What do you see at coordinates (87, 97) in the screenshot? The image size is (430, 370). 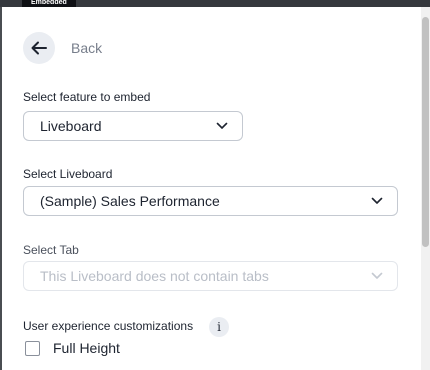 I see `feature-select-label: Select feature to embed` at bounding box center [87, 97].